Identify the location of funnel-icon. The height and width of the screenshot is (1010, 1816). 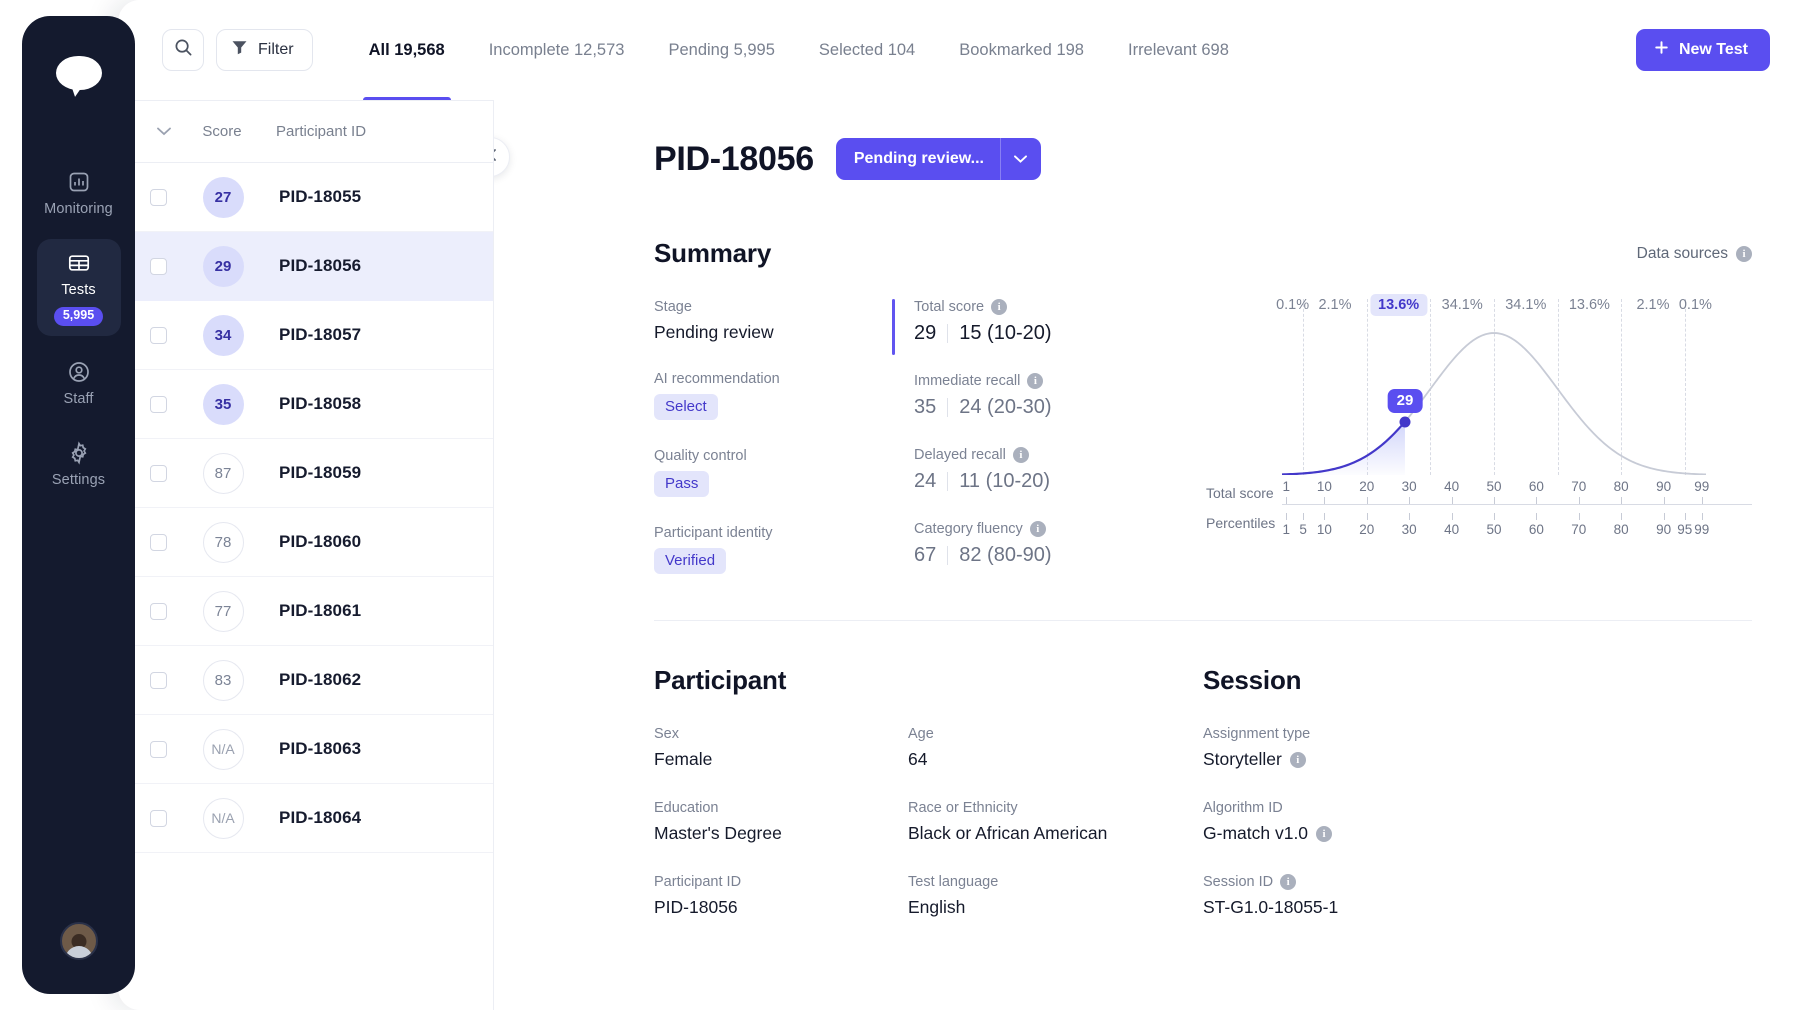
(239, 50).